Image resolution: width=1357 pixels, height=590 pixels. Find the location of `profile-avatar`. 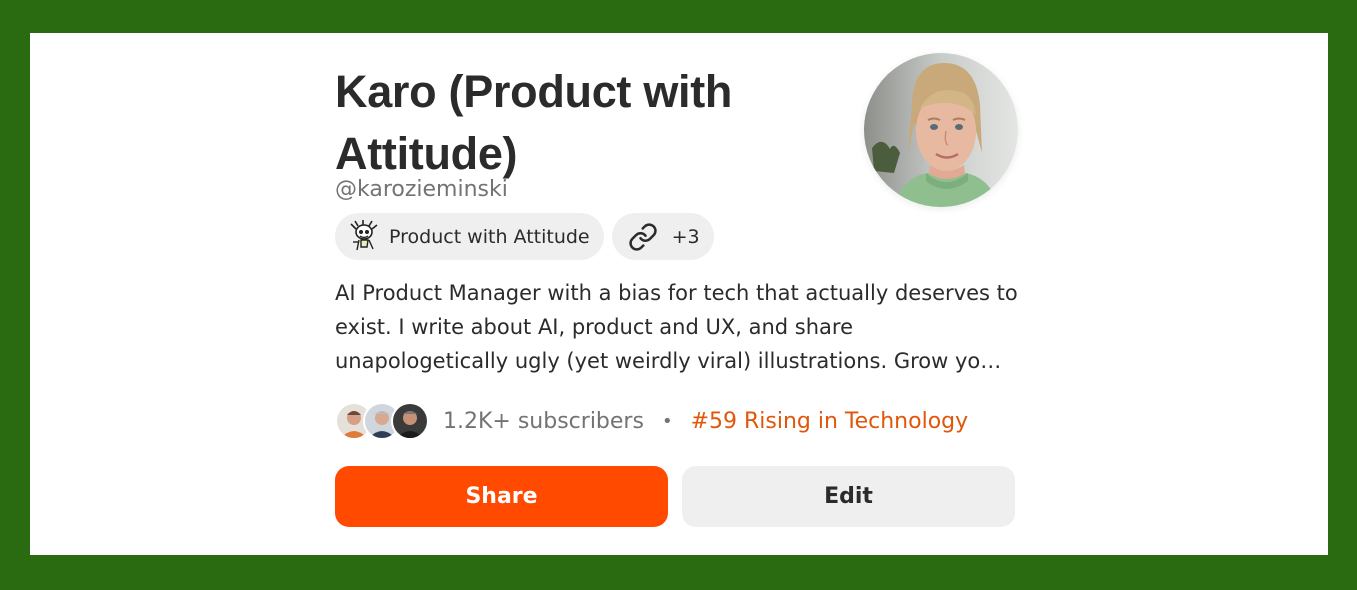

profile-avatar is located at coordinates (941, 130).